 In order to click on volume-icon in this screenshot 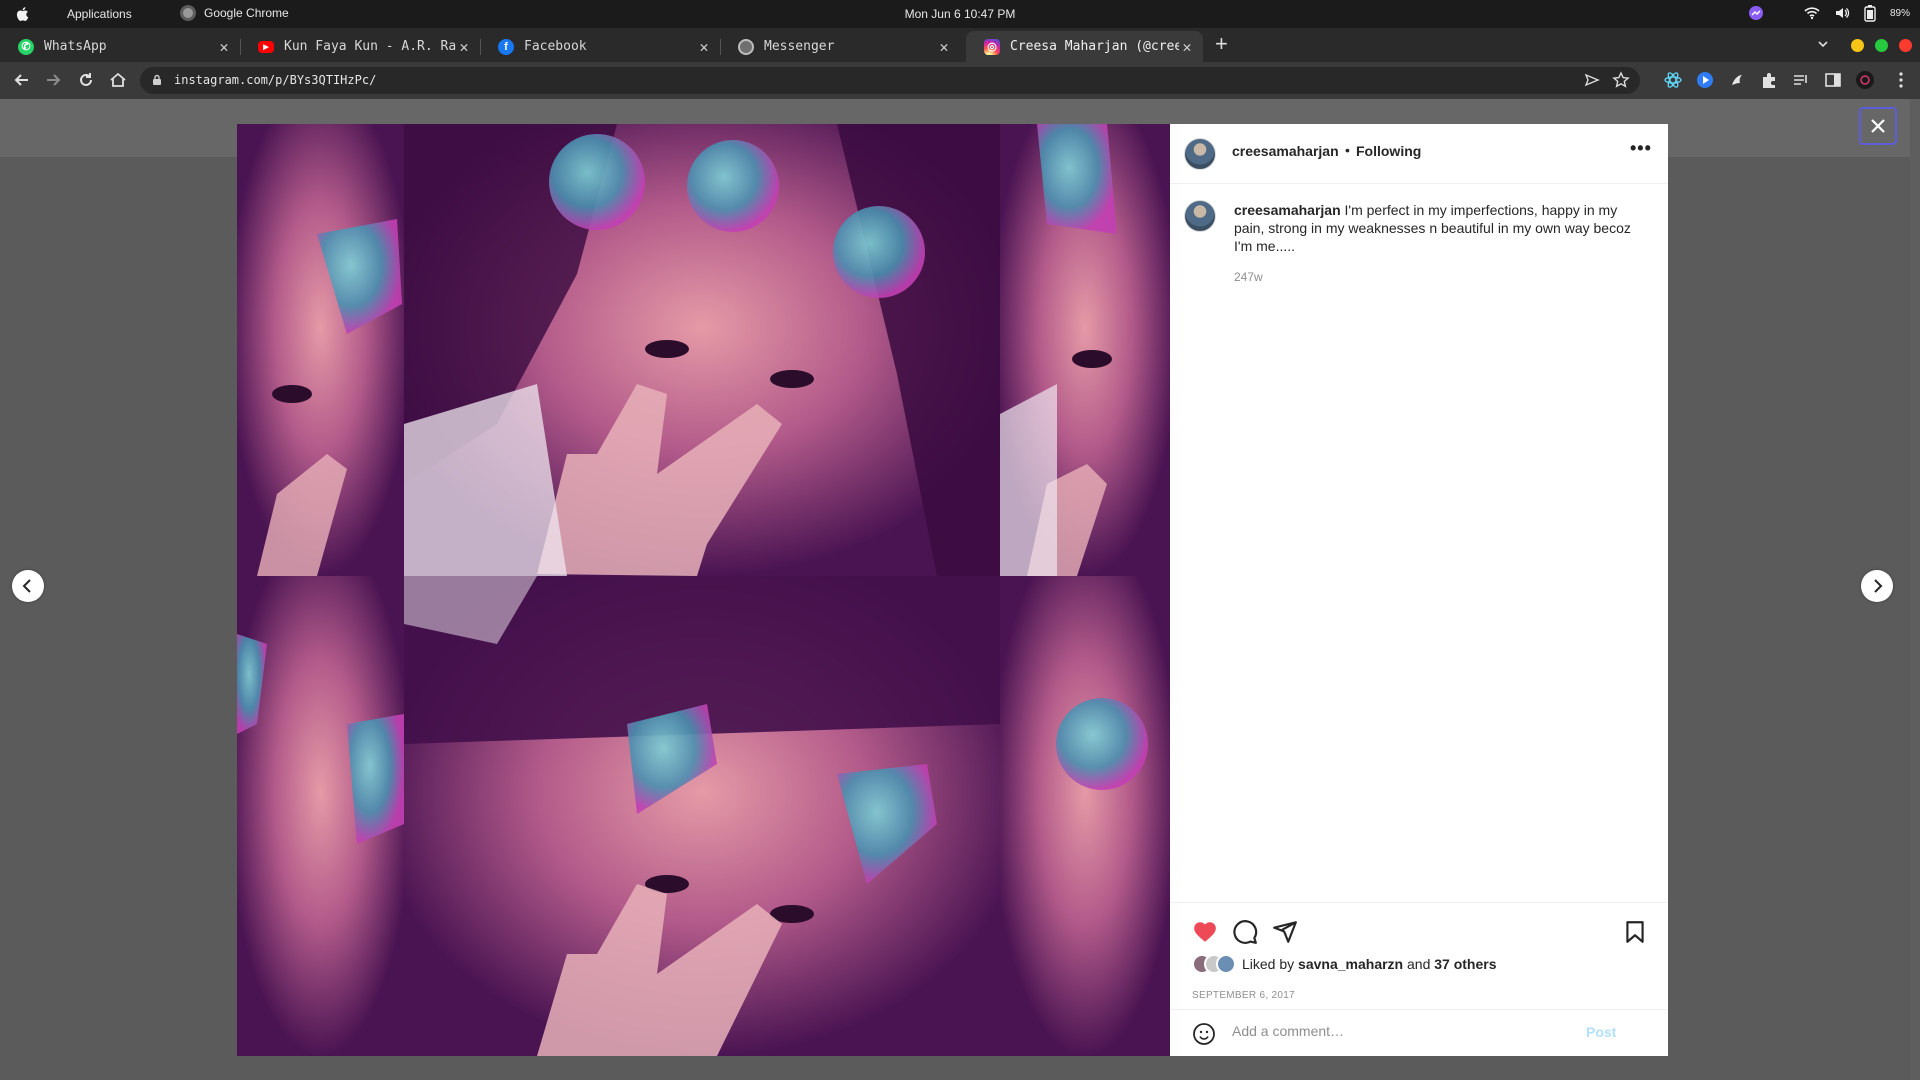, I will do `click(1842, 13)`.